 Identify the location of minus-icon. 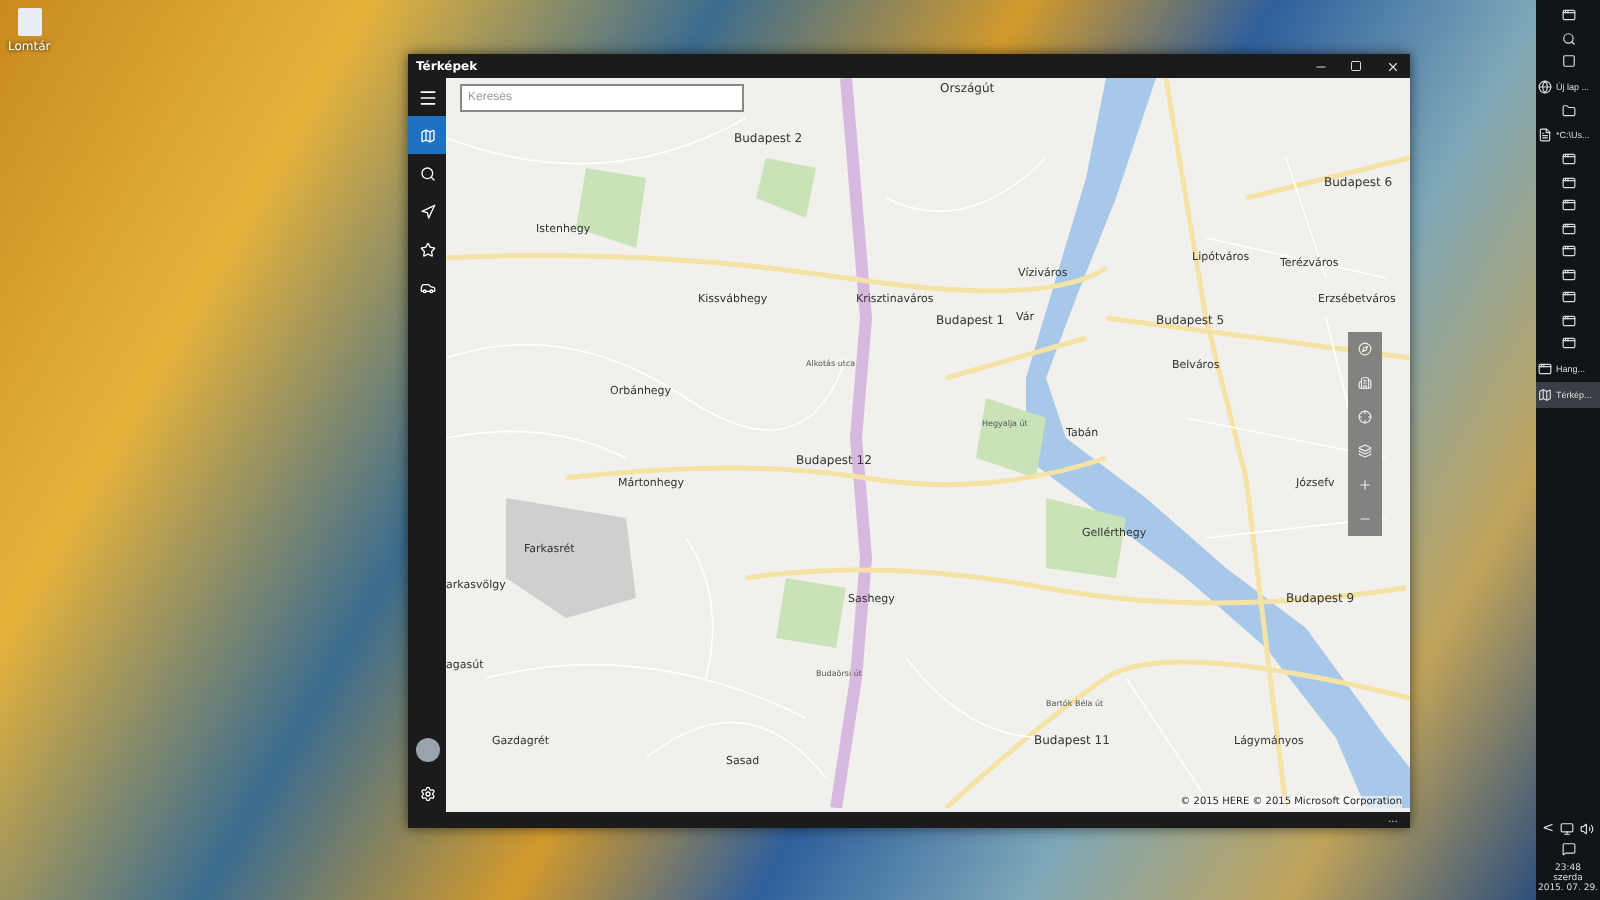
(1365, 519).